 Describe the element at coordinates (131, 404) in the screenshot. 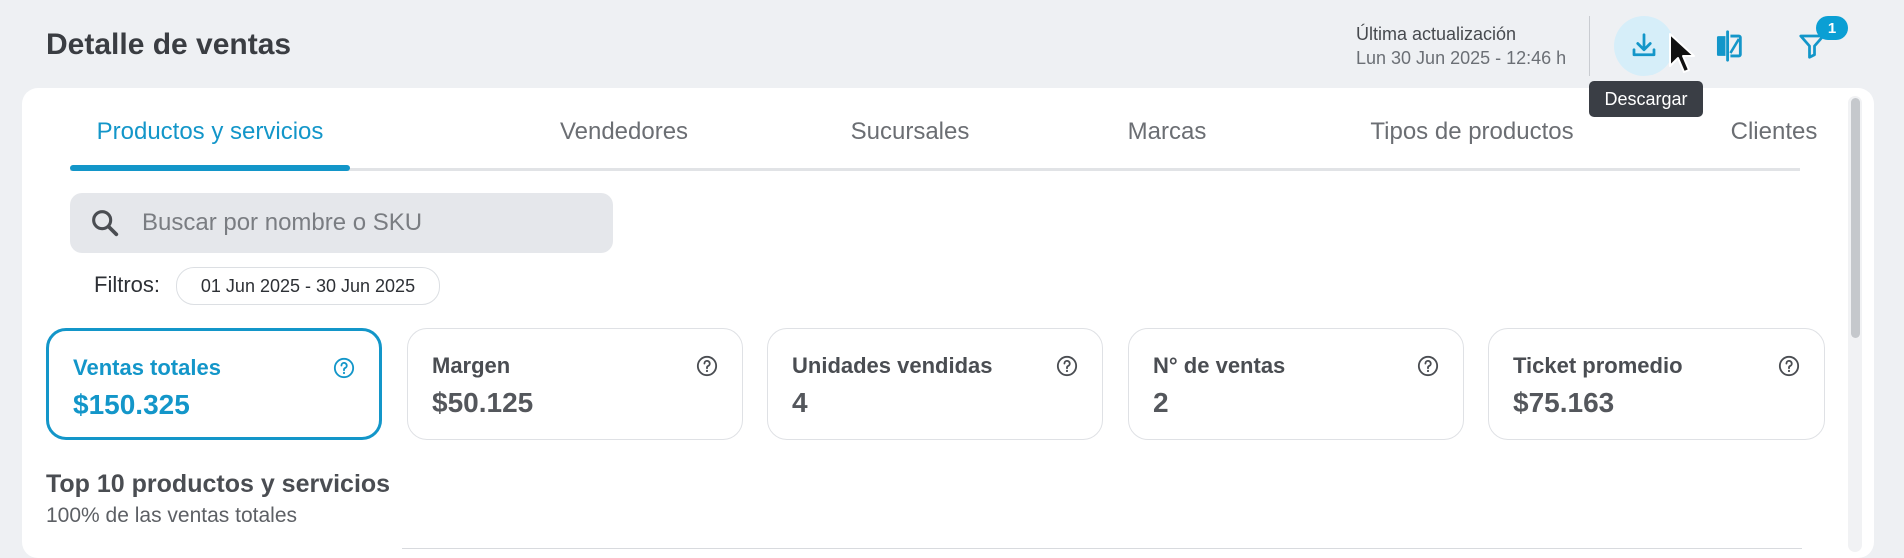

I see `kpi-value: $150.325` at that location.